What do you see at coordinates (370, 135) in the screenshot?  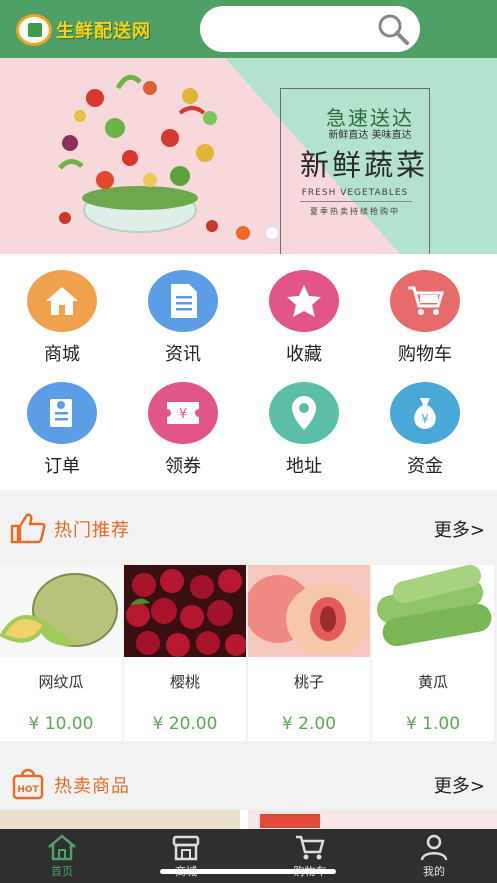 I see `banner-subline: 新鲜直达 美味直达` at bounding box center [370, 135].